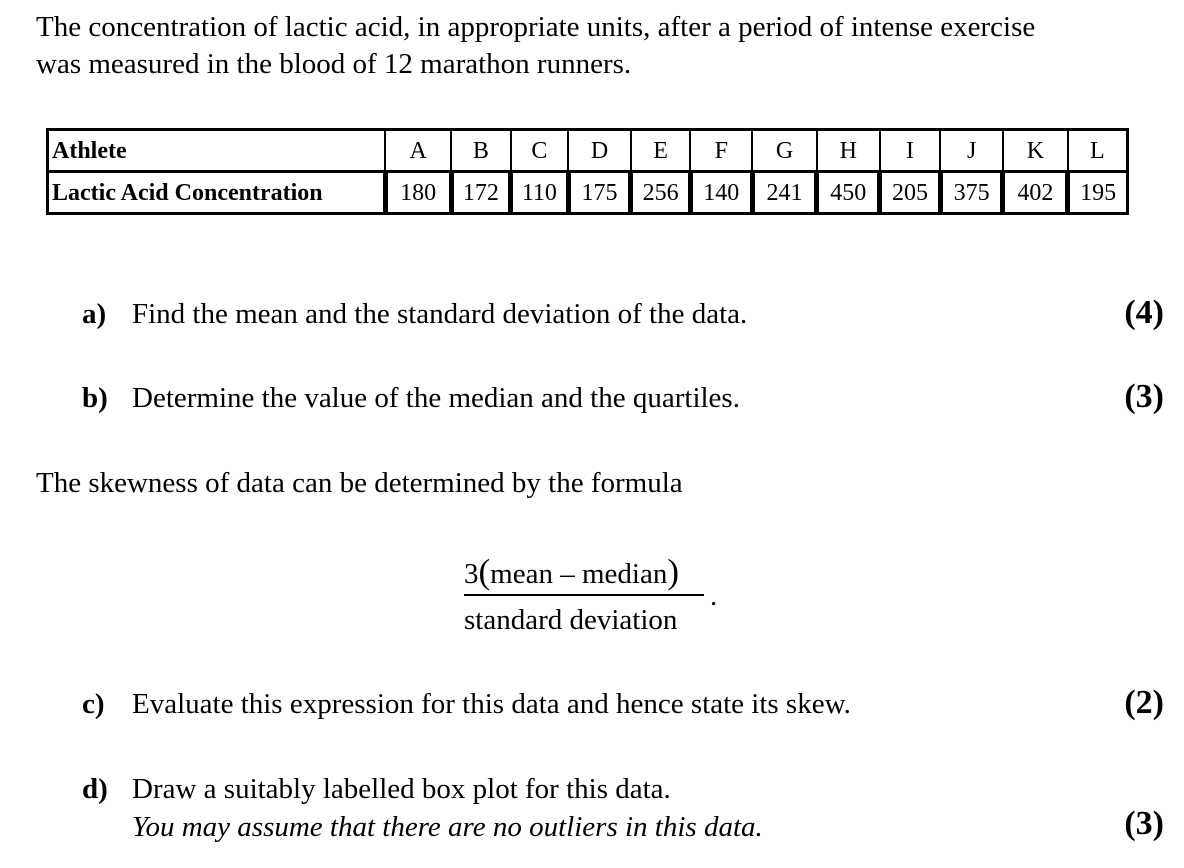 Image resolution: width=1184 pixels, height=868 pixels. Describe the element at coordinates (848, 150) in the screenshot. I see `athlete-cell: H` at that location.